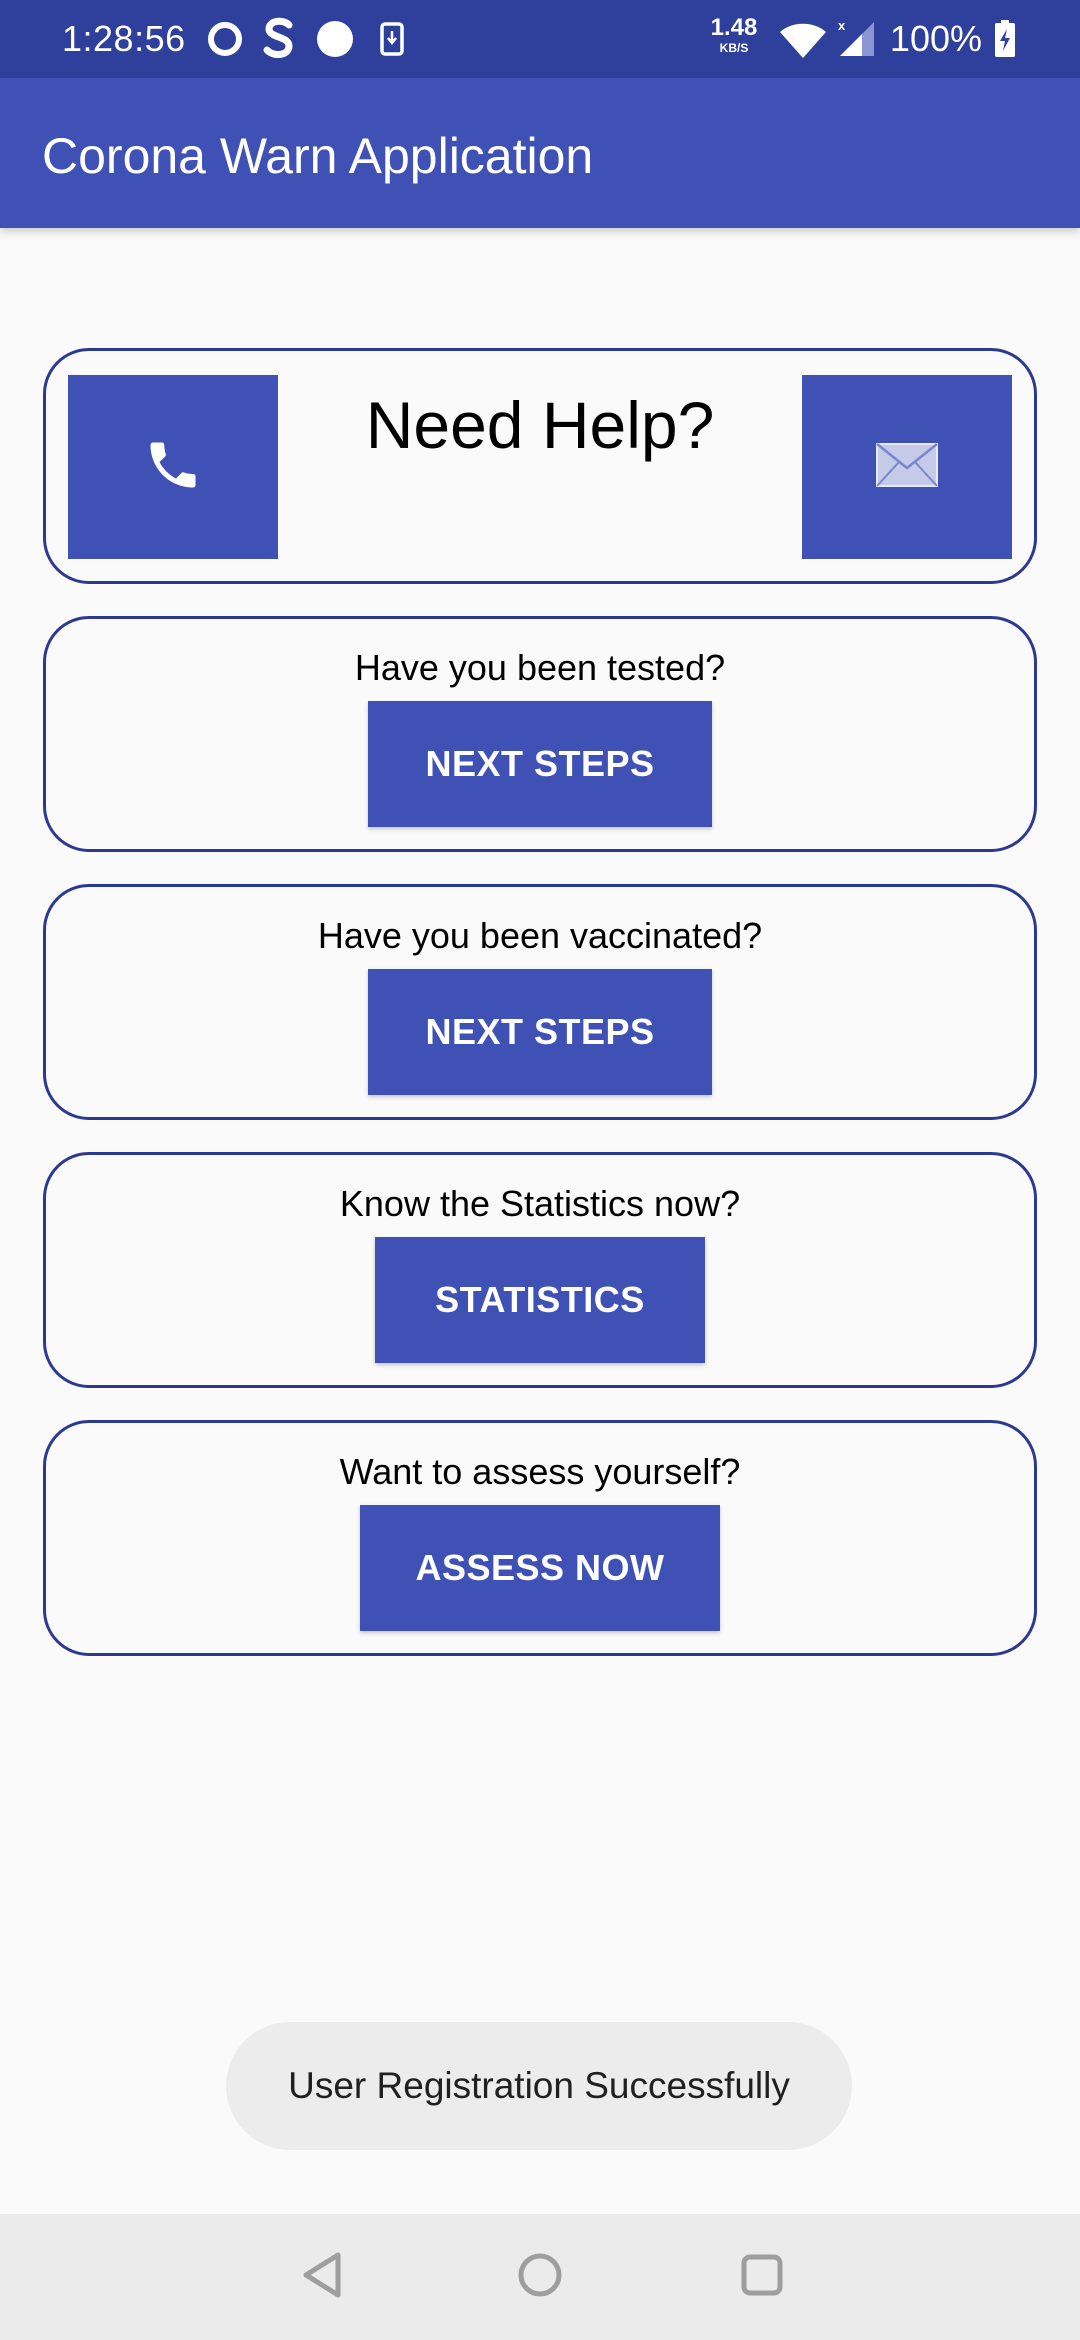 The image size is (1080, 2340). Describe the element at coordinates (935, 38) in the screenshot. I see `battery-percent: 100%` at that location.